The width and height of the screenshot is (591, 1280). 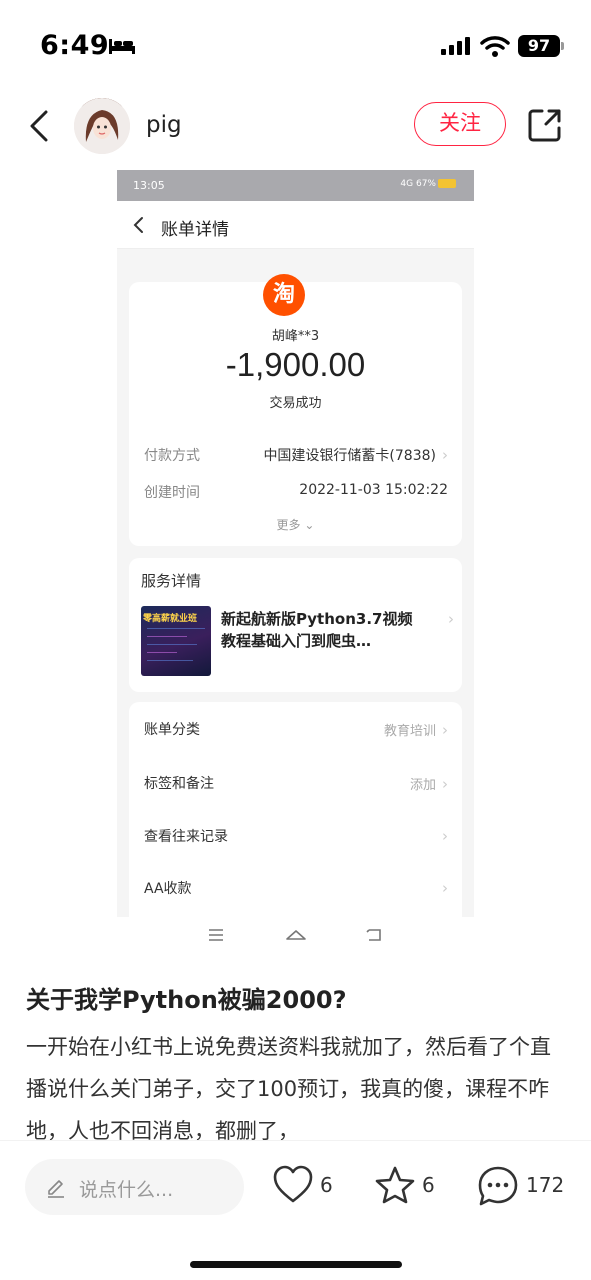 I want to click on post-title: 关于我学Python被骗2000?, so click(x=186, y=1000).